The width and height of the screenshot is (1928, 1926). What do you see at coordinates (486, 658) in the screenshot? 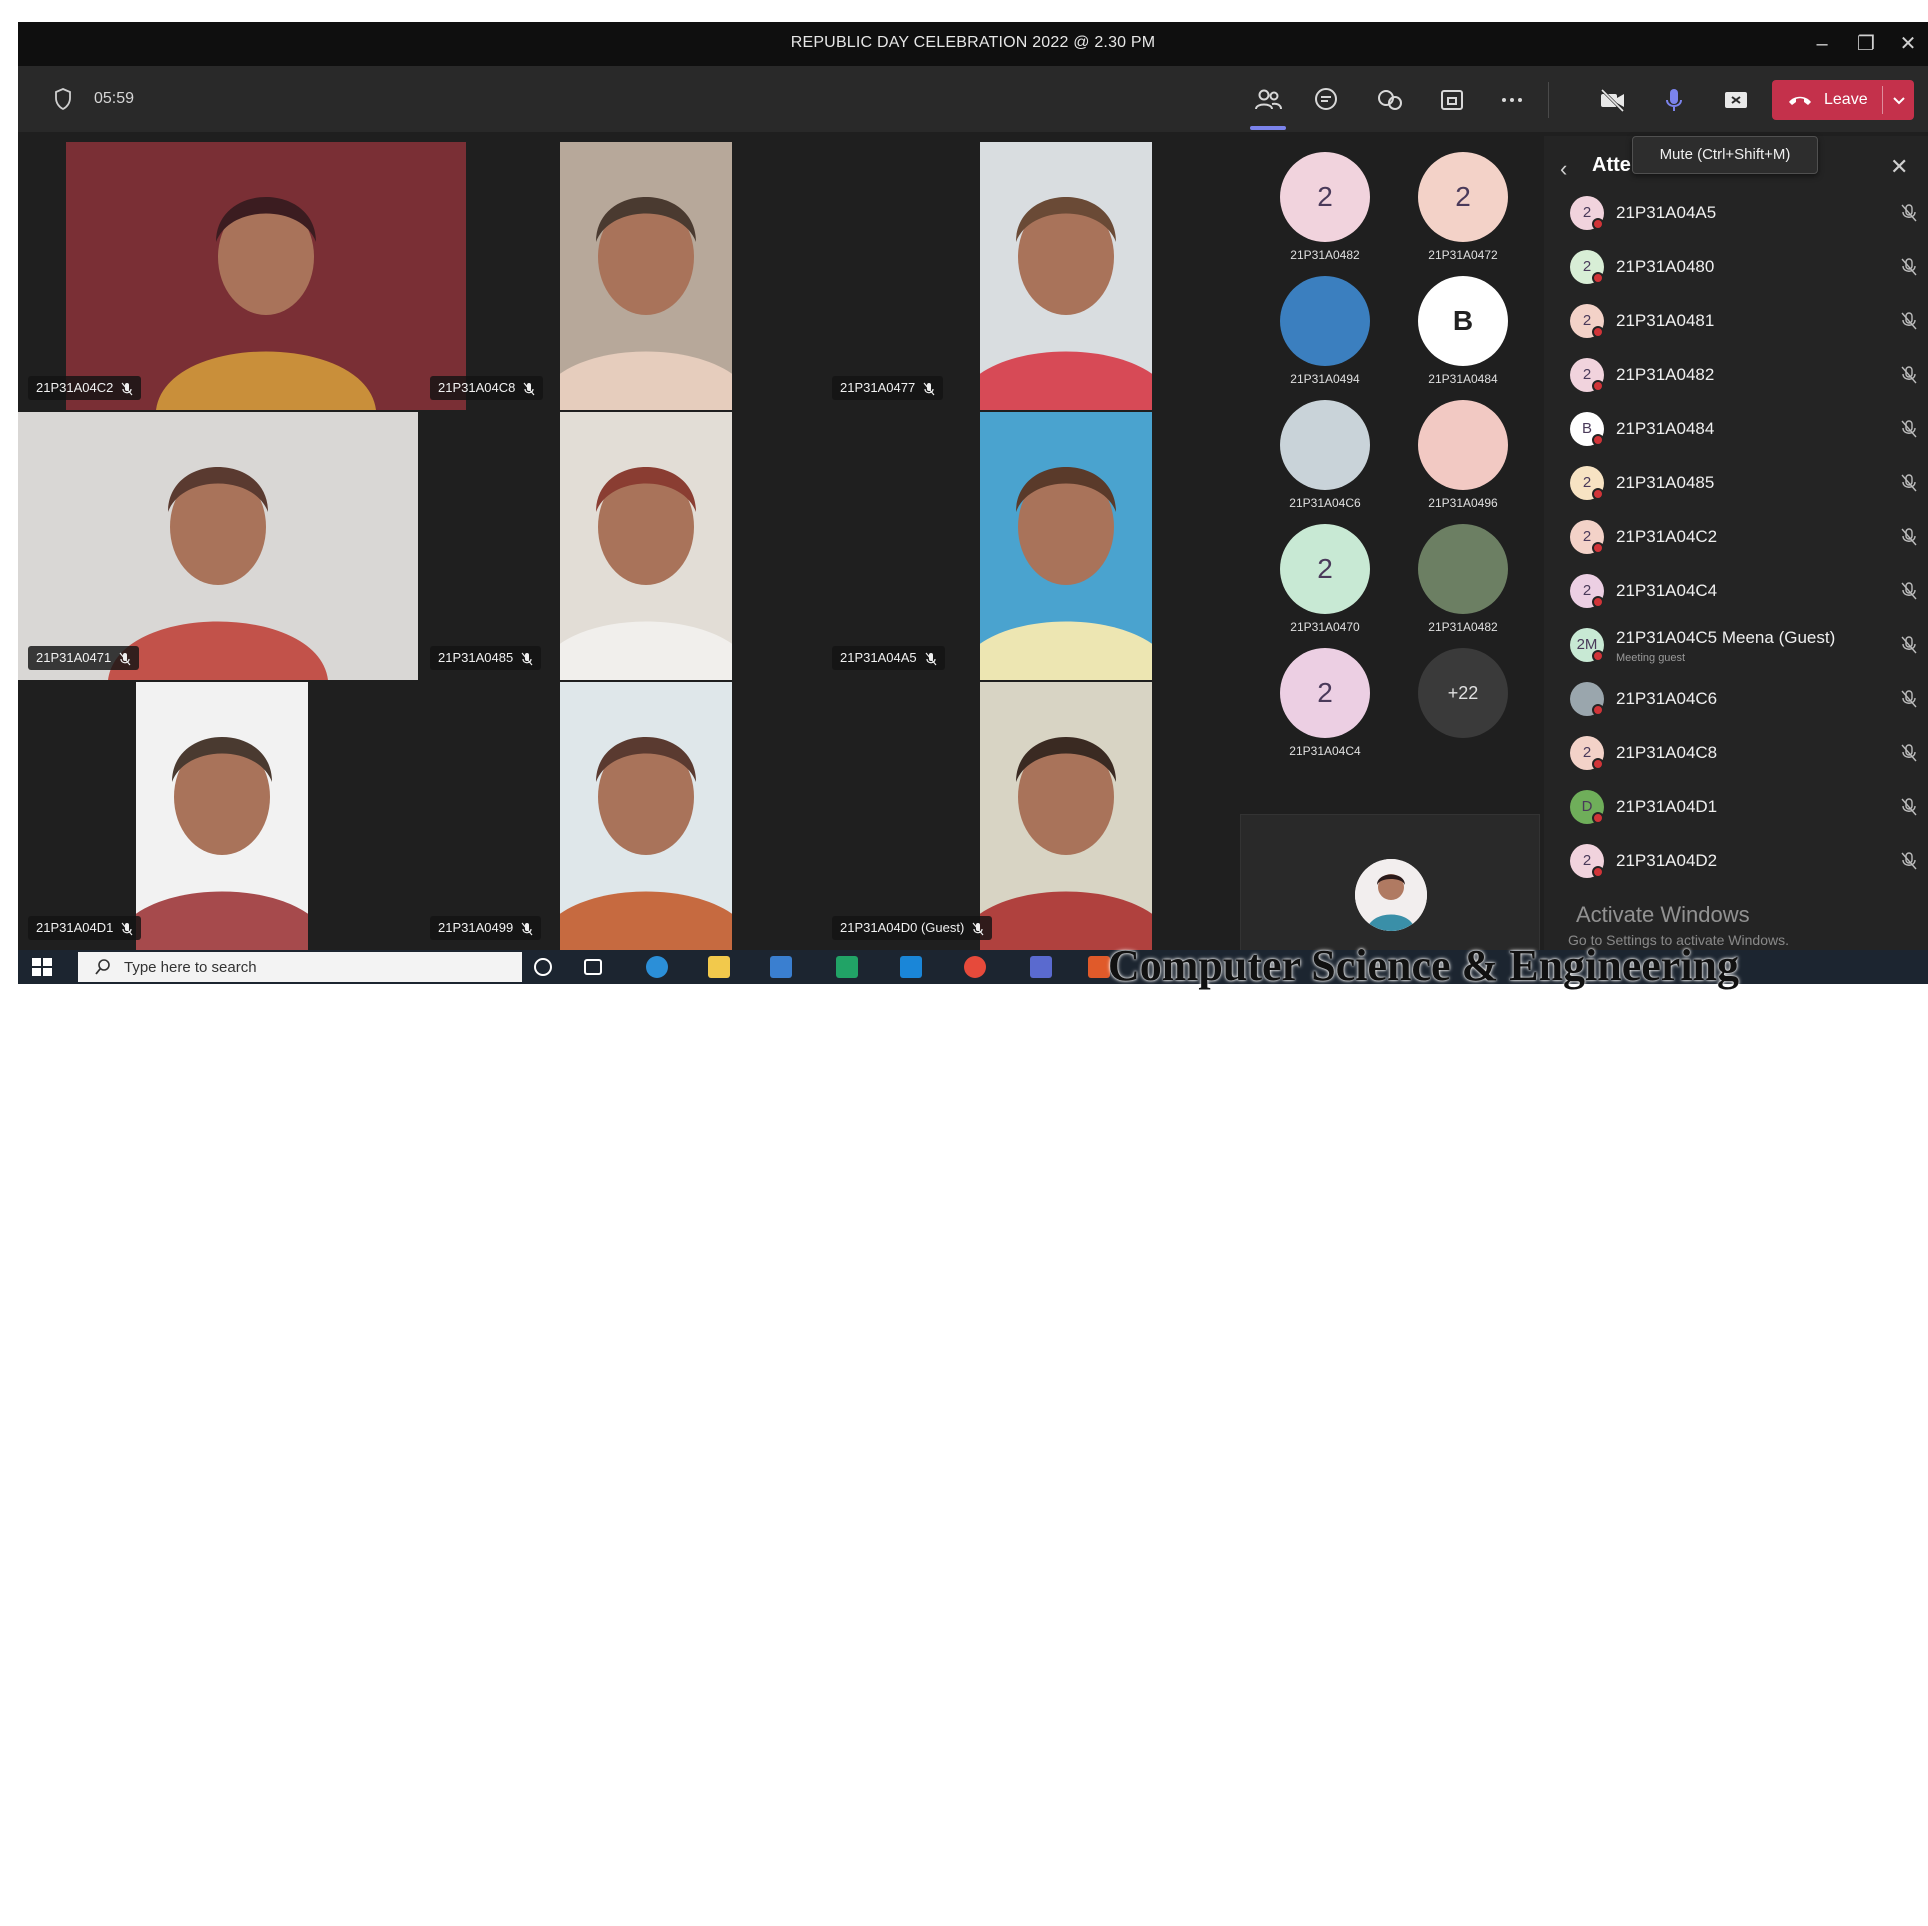
I see `participant-name-label: 21P31A0485` at bounding box center [486, 658].